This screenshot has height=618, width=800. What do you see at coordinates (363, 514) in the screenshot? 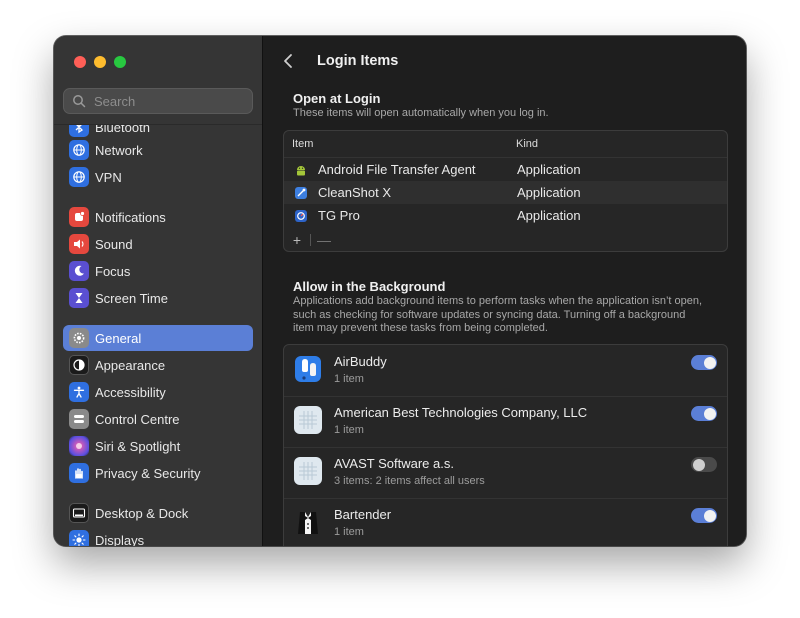
I see `item-name: Bartender` at bounding box center [363, 514].